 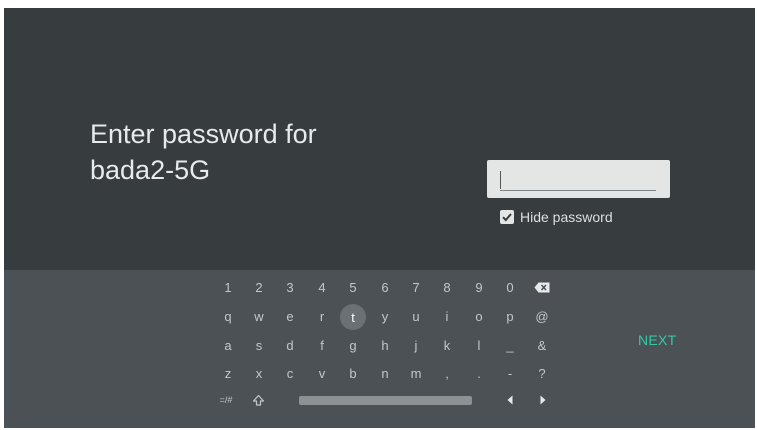 What do you see at coordinates (228, 316) in the screenshot?
I see `key-q: q` at bounding box center [228, 316].